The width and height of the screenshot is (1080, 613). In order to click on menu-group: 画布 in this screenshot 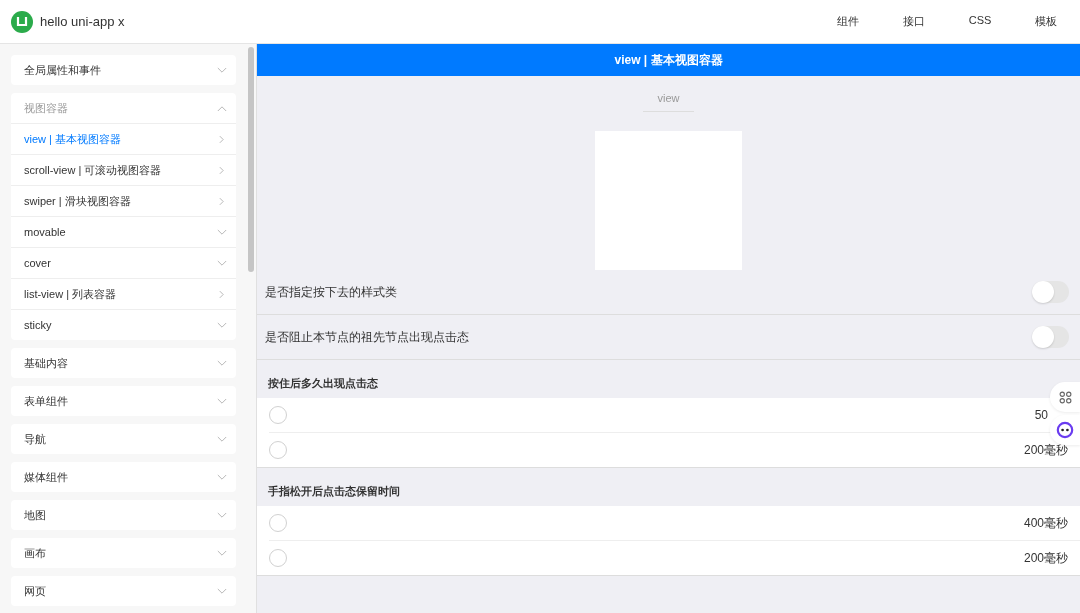, I will do `click(123, 553)`.